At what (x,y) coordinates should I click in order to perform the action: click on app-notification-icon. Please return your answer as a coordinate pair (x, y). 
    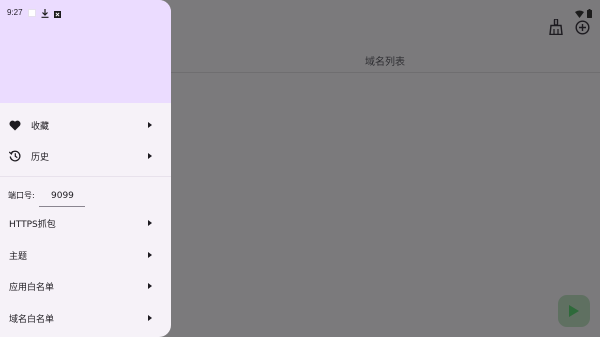
    Looking at the image, I should click on (31, 12).